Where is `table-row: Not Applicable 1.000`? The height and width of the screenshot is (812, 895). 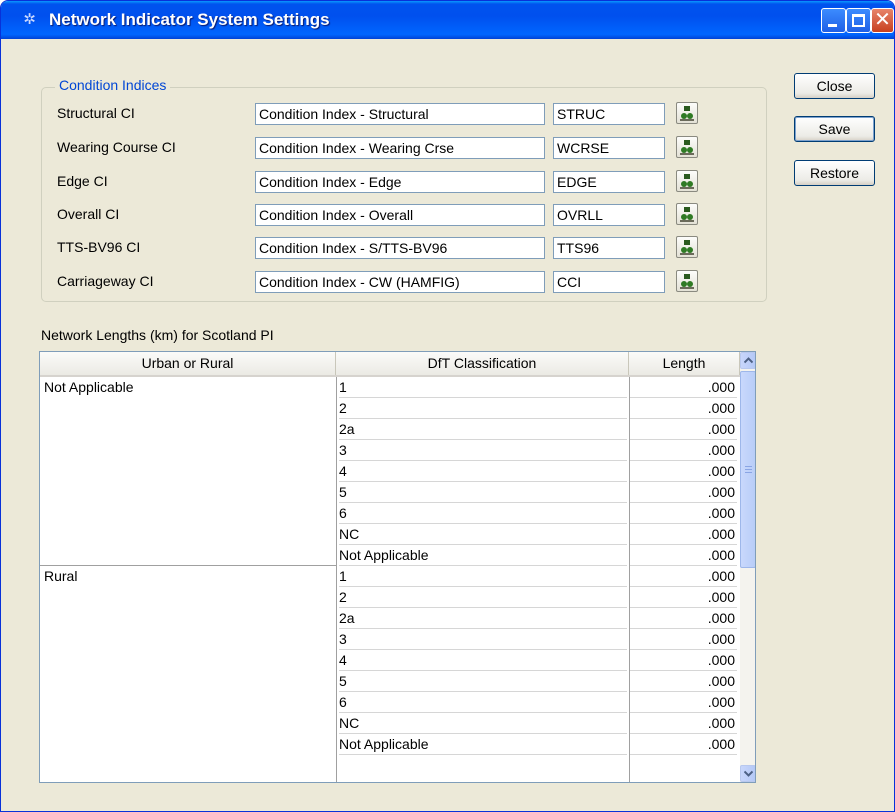 table-row: Not Applicable 1.000 is located at coordinates (390, 387).